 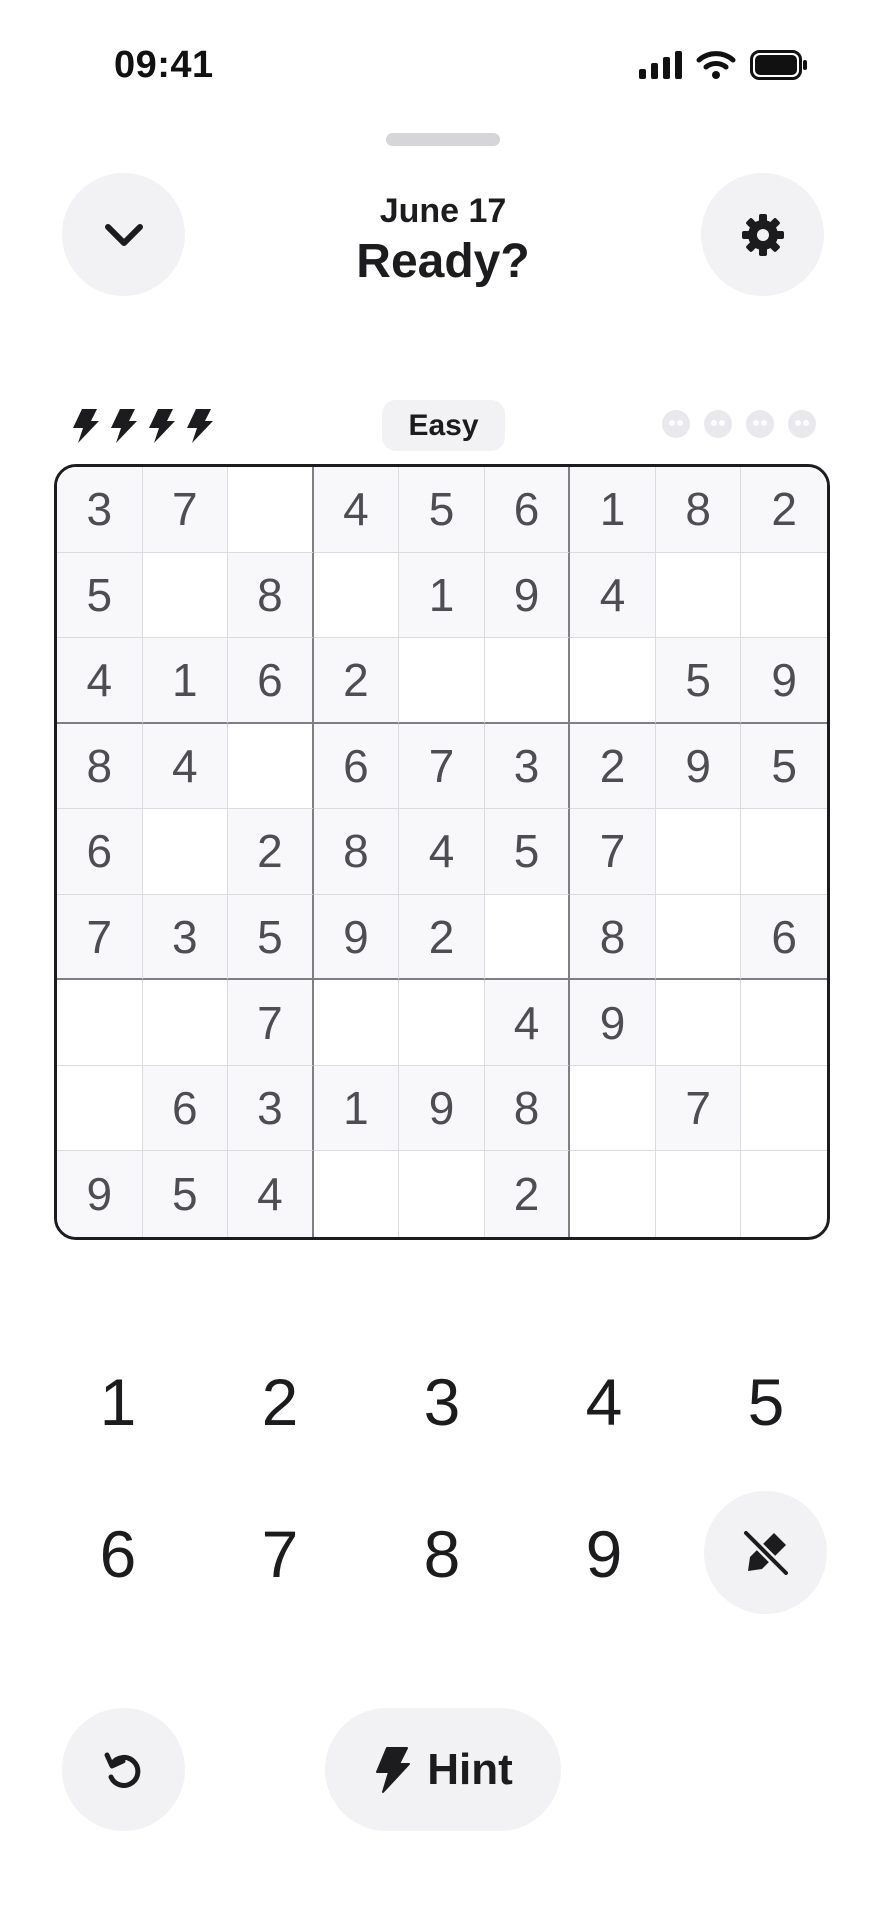 I want to click on notes-toggle-button, so click(x=765, y=1552).